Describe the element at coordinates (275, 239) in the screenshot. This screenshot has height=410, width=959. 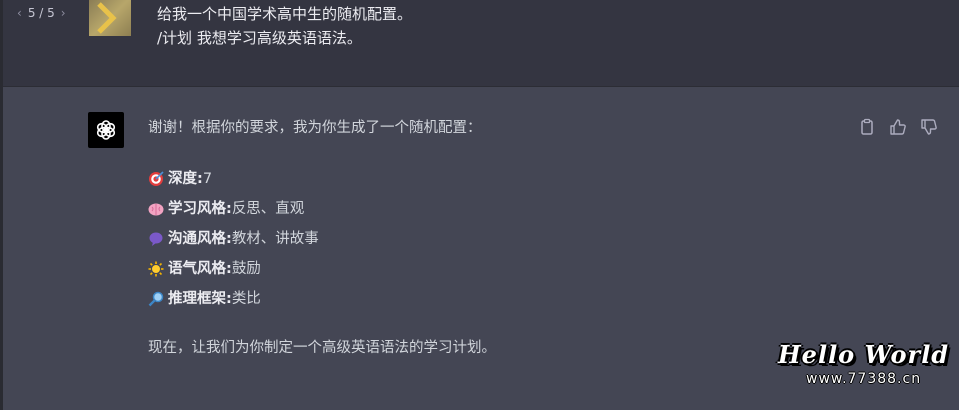
I see `config-value: 教材、讲故事` at that location.